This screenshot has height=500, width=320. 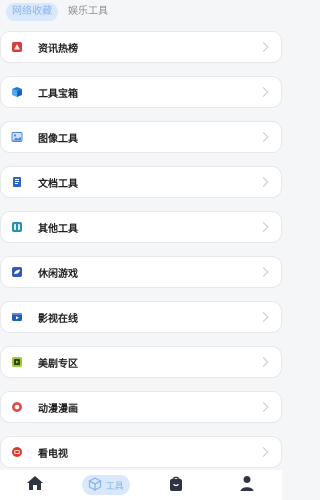 I want to click on list-item-label: 休闲游戏, so click(x=58, y=274).